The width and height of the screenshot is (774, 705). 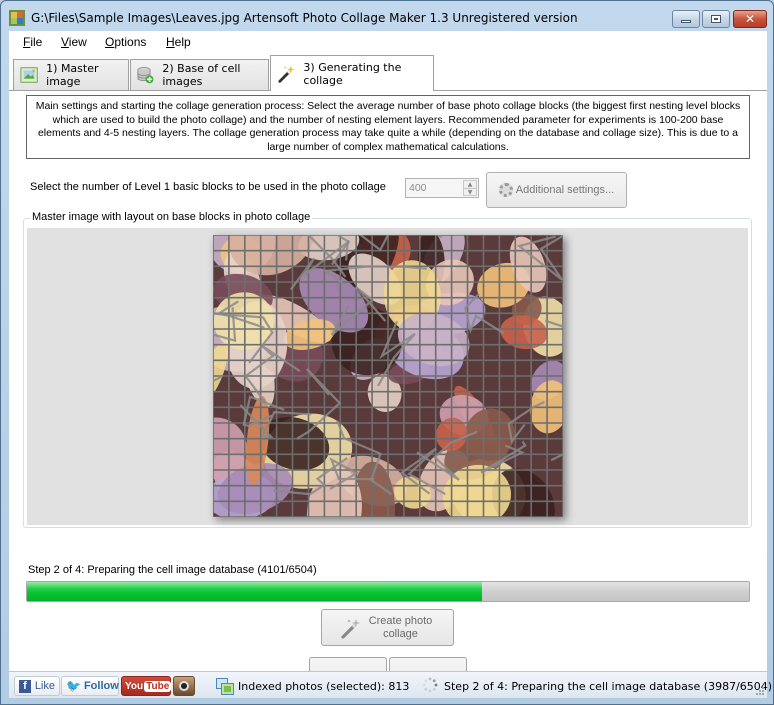 I want to click on facebook-label: Like, so click(x=44, y=686).